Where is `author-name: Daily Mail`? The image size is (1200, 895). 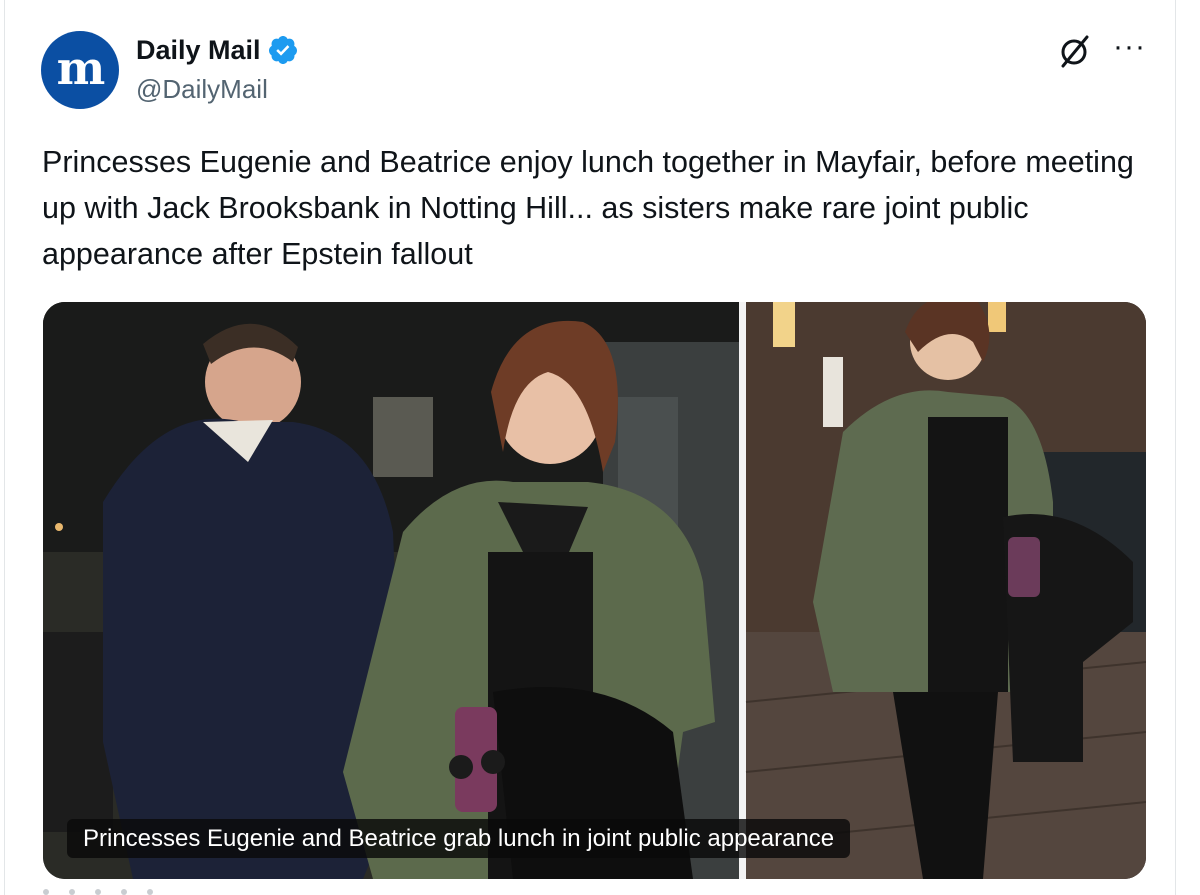
author-name: Daily Mail is located at coordinates (198, 50).